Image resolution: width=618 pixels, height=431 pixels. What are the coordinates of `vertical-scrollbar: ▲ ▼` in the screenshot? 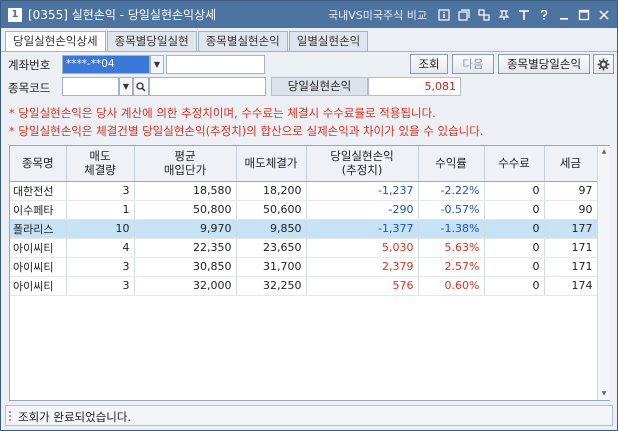 It's located at (603, 273).